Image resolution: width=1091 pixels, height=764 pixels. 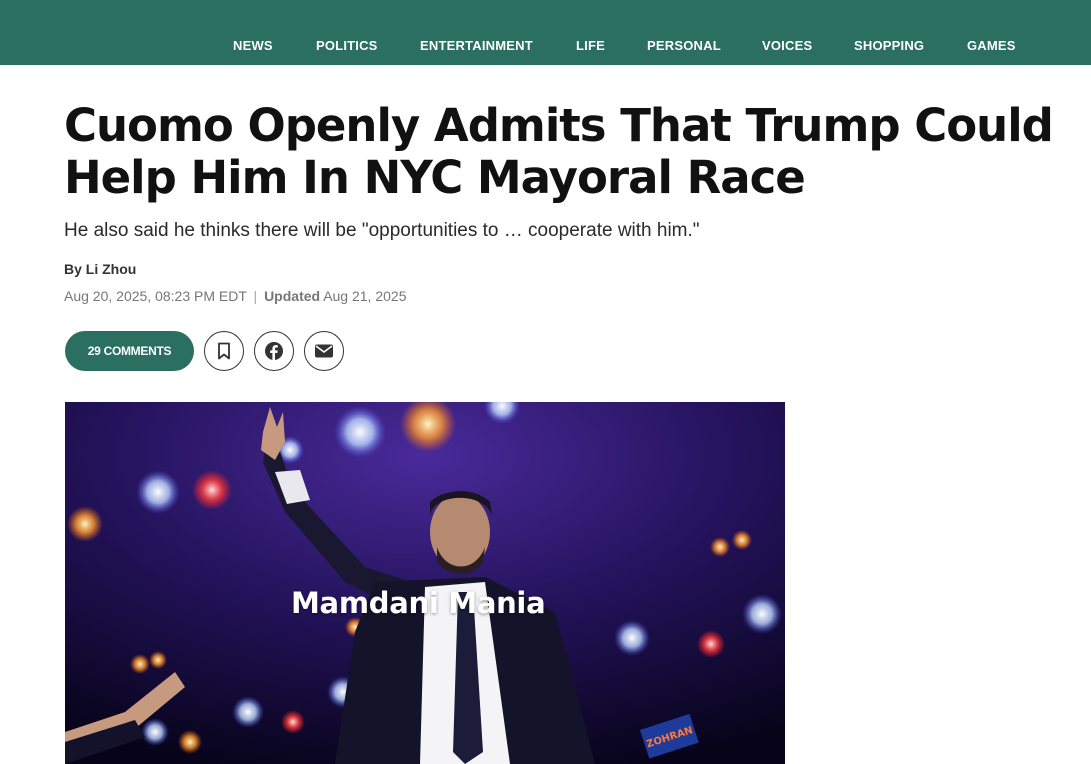 I want to click on bookmark-button, so click(x=224, y=351).